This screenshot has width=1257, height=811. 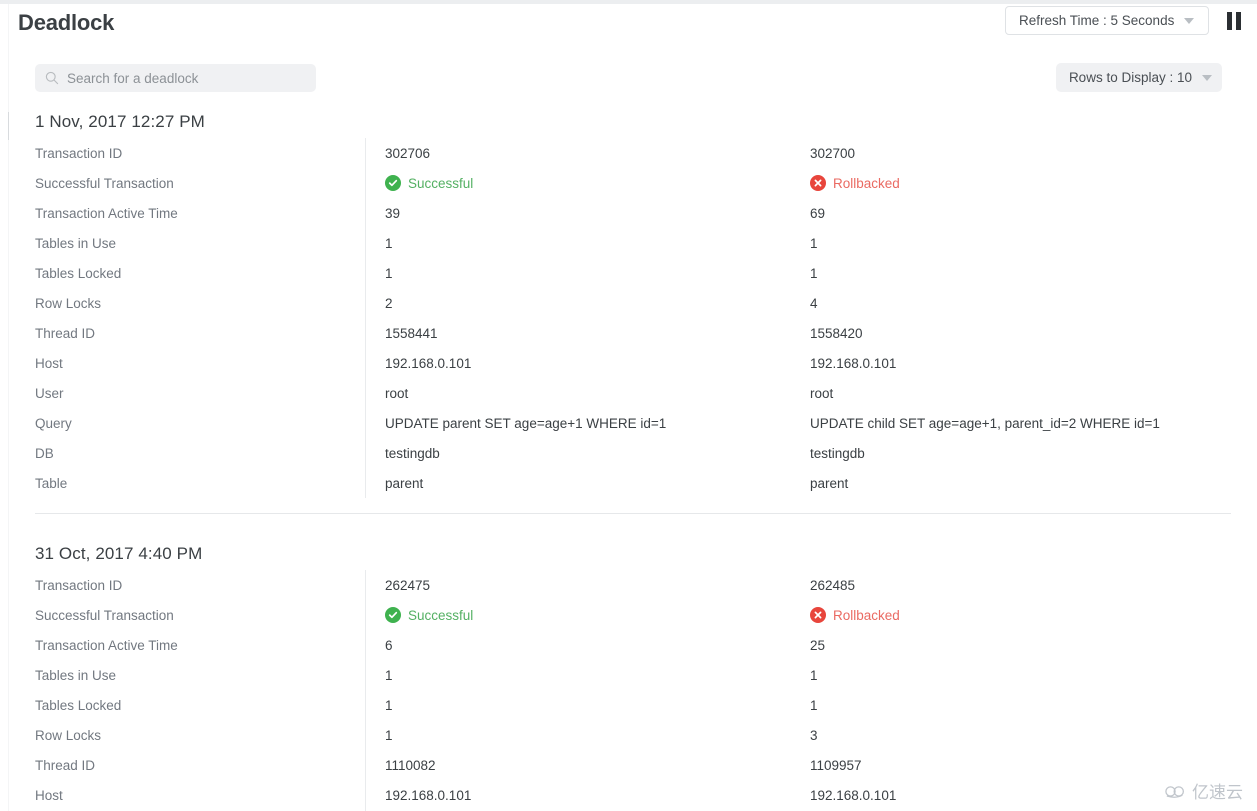 I want to click on field-value: 2, so click(x=389, y=303).